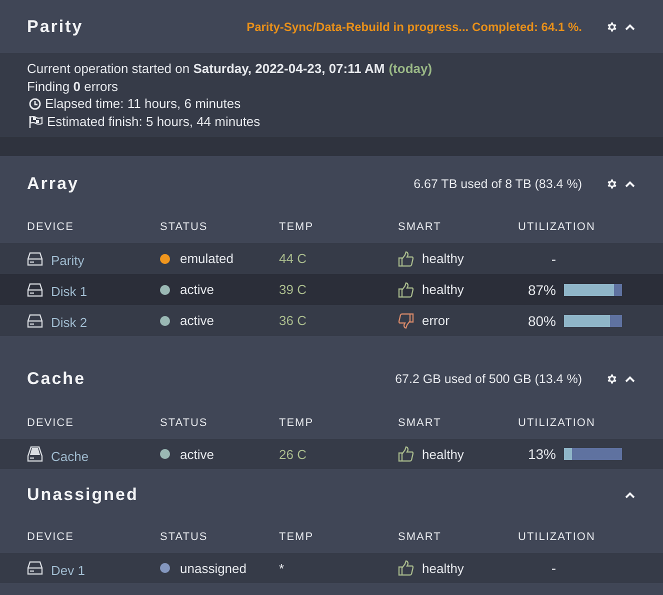 Image resolution: width=663 pixels, height=595 pixels. What do you see at coordinates (541, 290) in the screenshot?
I see `utilization-value: 87%` at bounding box center [541, 290].